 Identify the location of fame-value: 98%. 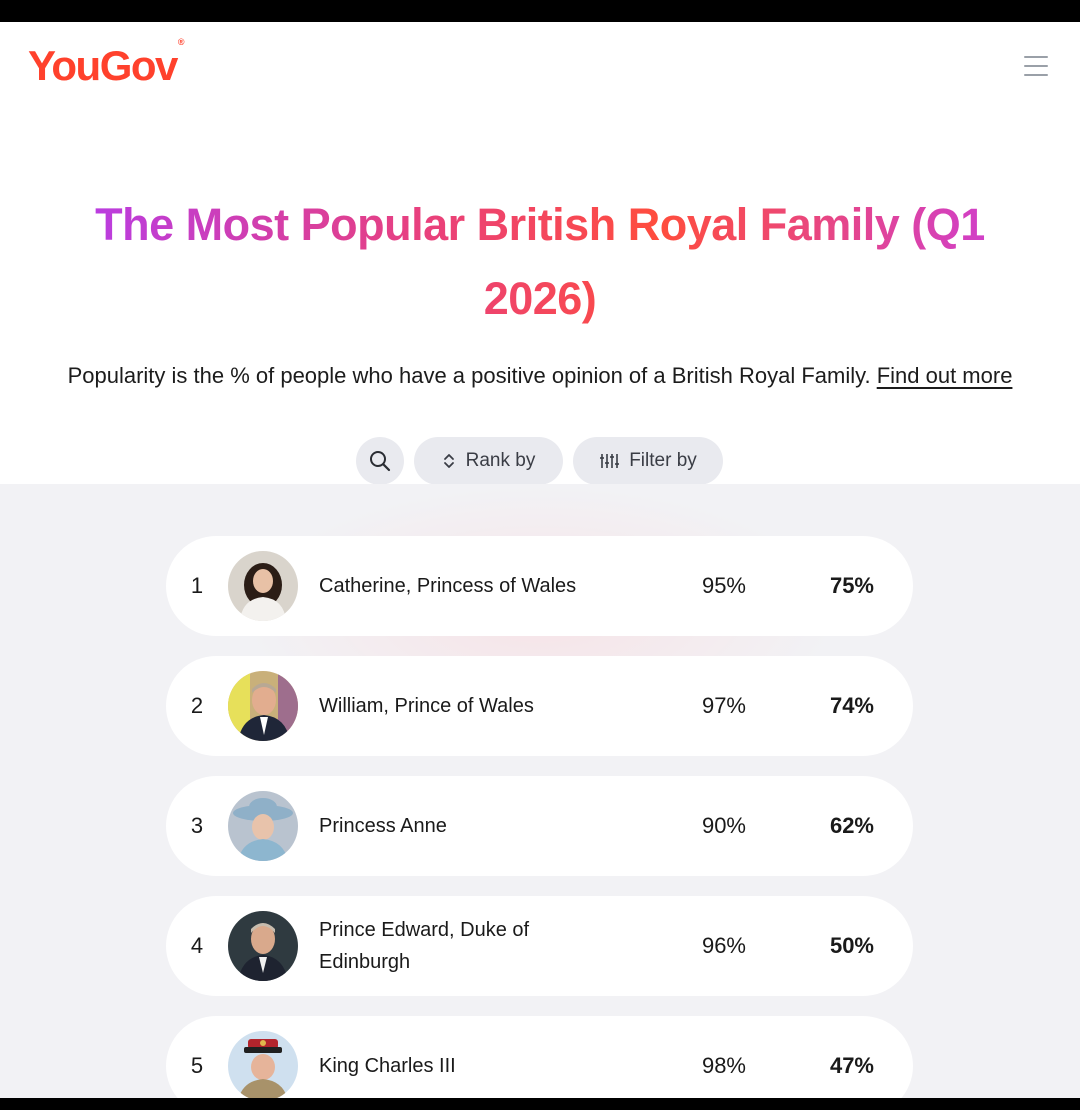
(723, 1065).